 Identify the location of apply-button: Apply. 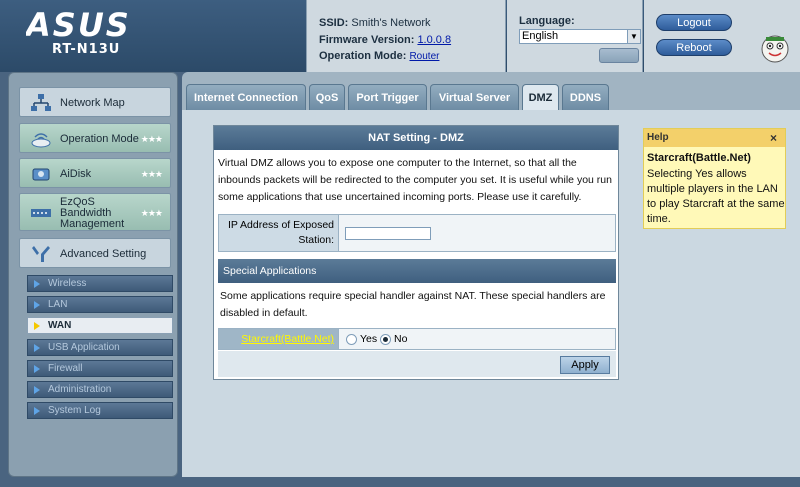
(585, 365).